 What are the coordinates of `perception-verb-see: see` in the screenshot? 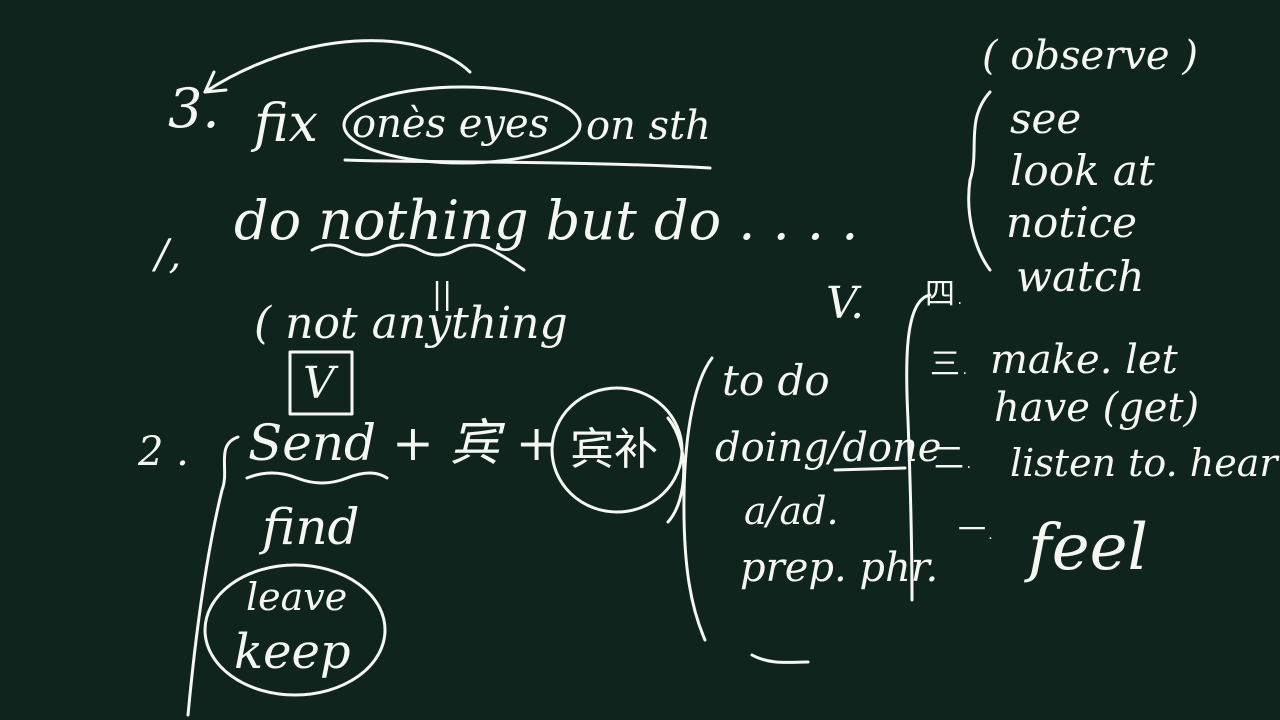 It's located at (1046, 118).